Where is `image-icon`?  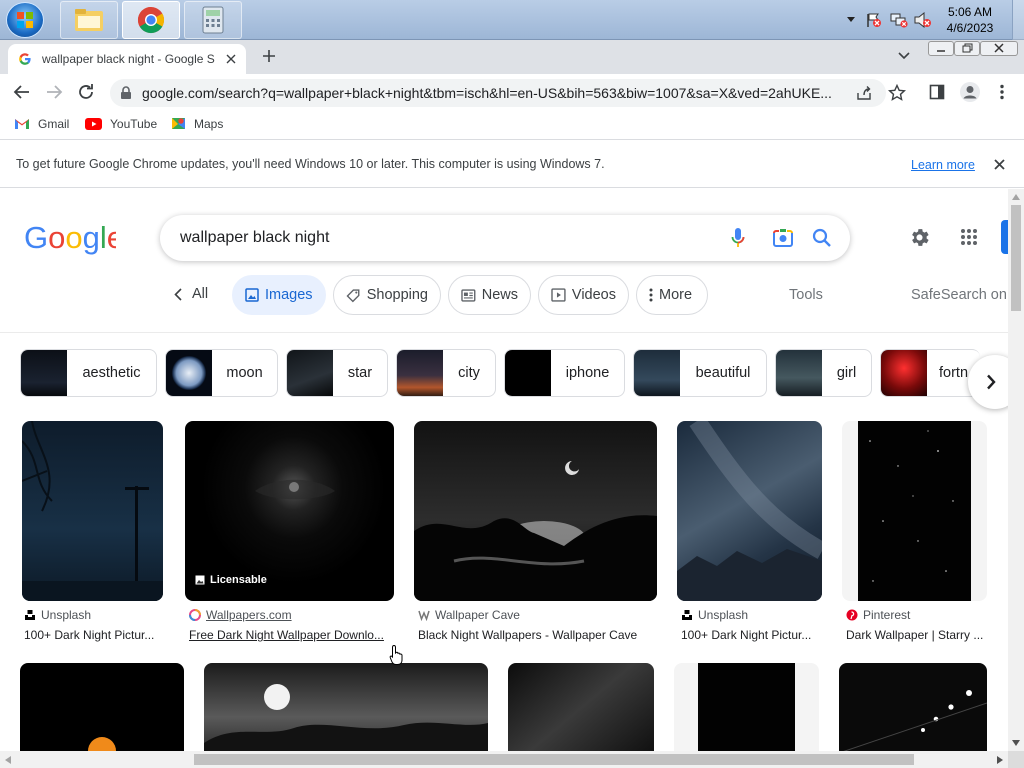 image-icon is located at coordinates (200, 580).